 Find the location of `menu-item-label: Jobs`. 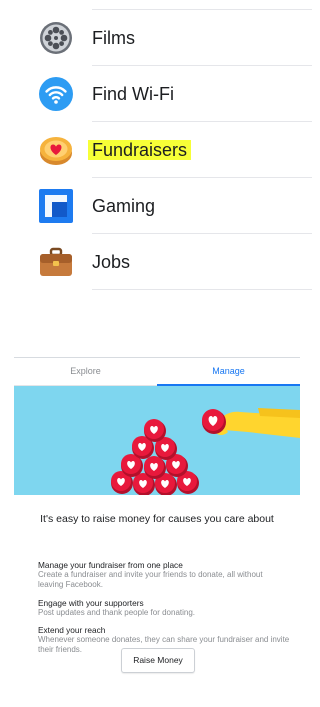

menu-item-label: Jobs is located at coordinates (111, 262).